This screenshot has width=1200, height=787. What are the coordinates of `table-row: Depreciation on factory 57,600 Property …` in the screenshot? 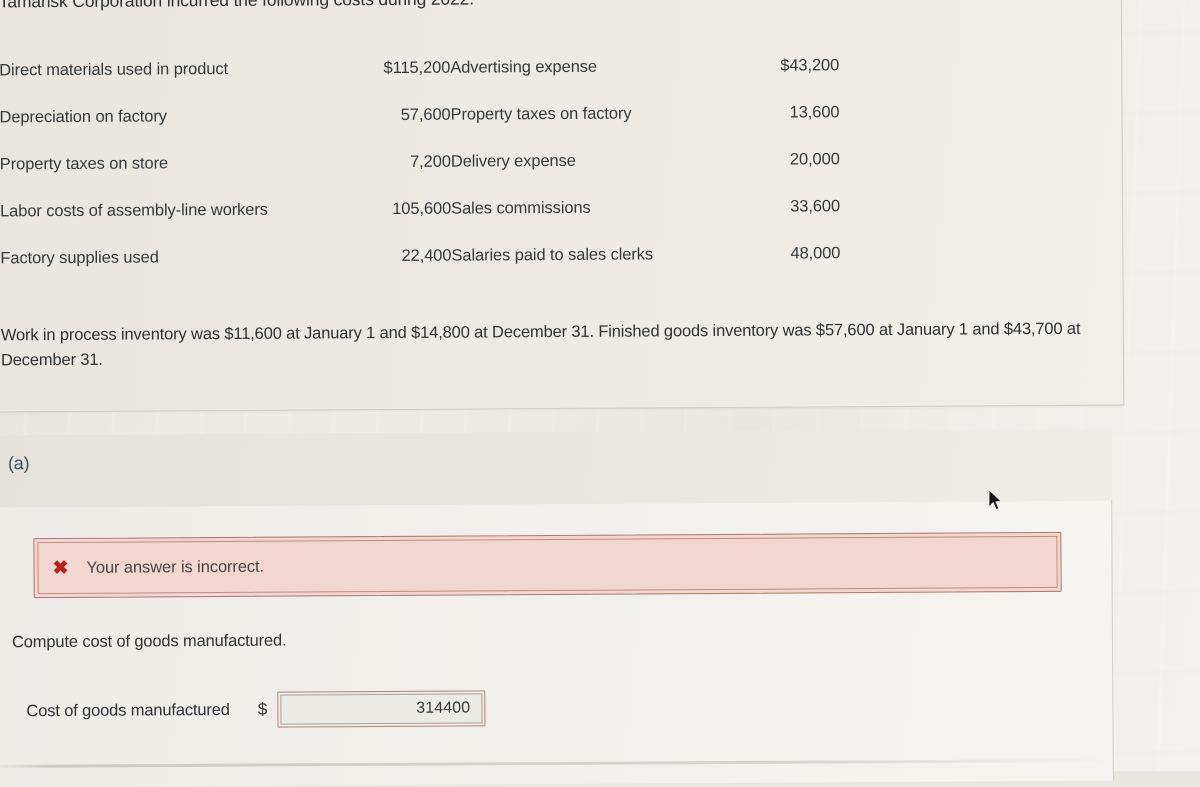 It's located at (420, 115).